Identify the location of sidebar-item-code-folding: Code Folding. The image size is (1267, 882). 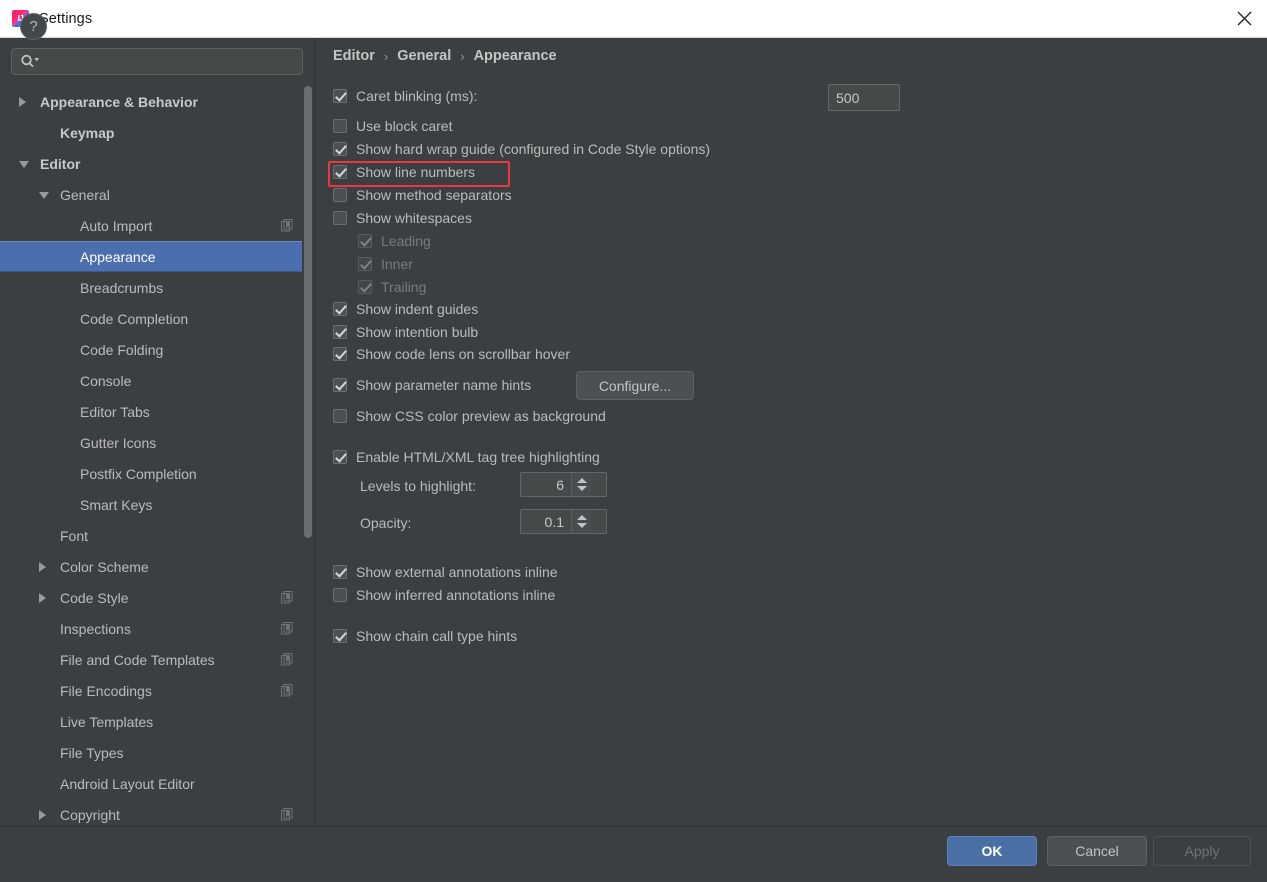
(157, 349).